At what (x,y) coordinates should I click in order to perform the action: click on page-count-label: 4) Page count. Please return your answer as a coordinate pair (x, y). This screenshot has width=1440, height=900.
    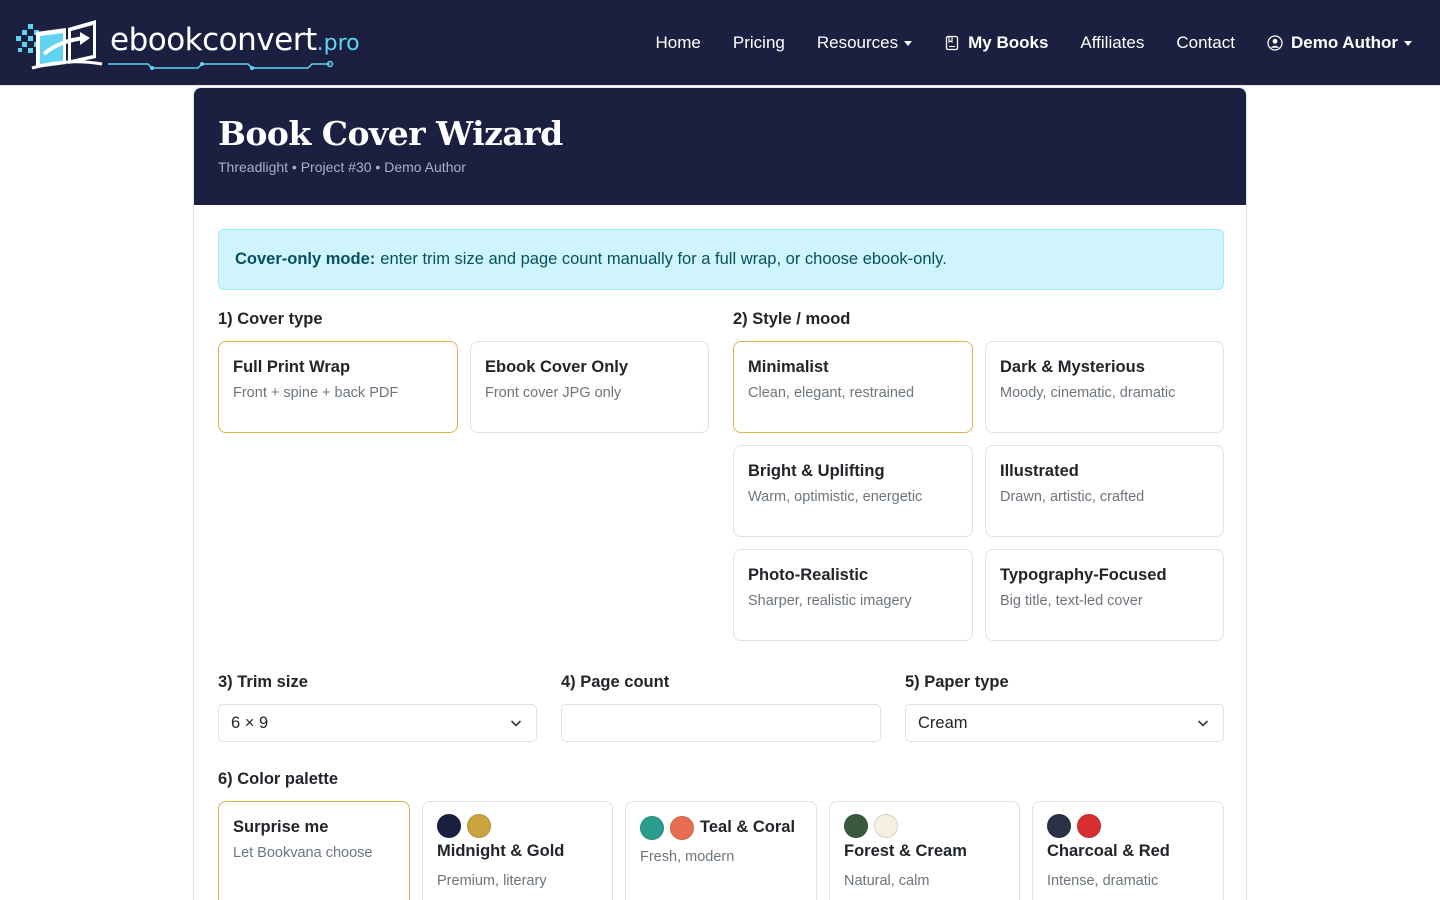
    Looking at the image, I should click on (615, 682).